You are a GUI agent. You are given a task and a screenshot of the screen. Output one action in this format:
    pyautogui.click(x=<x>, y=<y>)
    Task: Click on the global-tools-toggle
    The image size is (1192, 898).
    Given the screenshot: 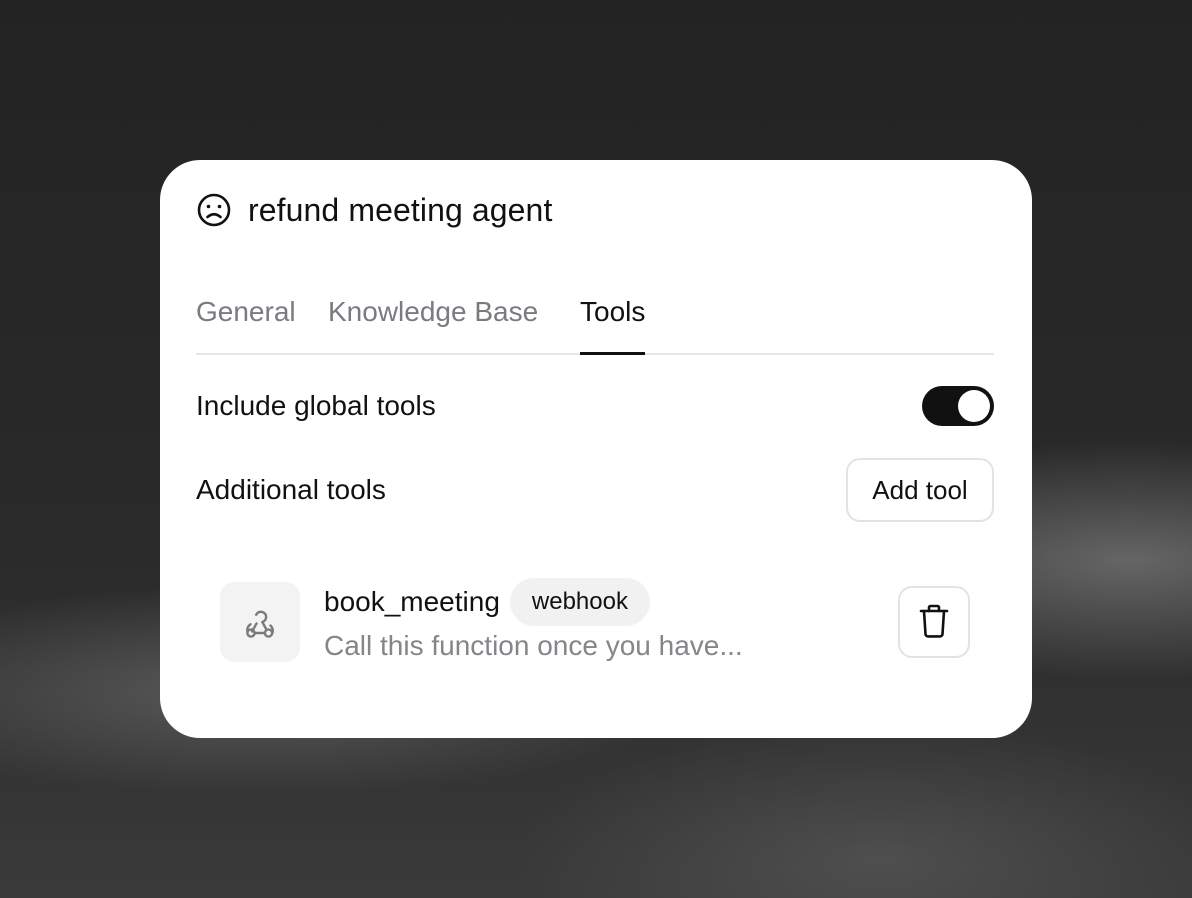 What is the action you would take?
    pyautogui.click(x=958, y=406)
    